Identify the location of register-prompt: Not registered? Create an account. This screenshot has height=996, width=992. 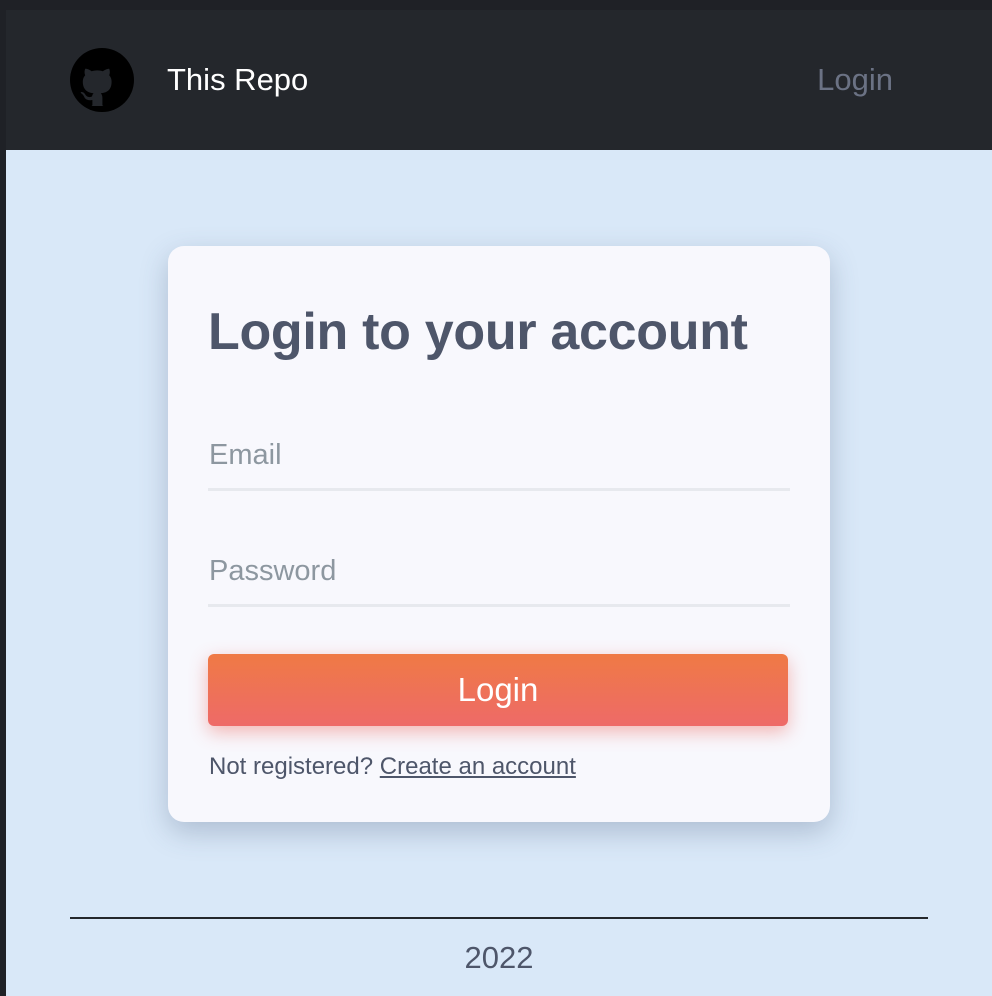
(392, 767).